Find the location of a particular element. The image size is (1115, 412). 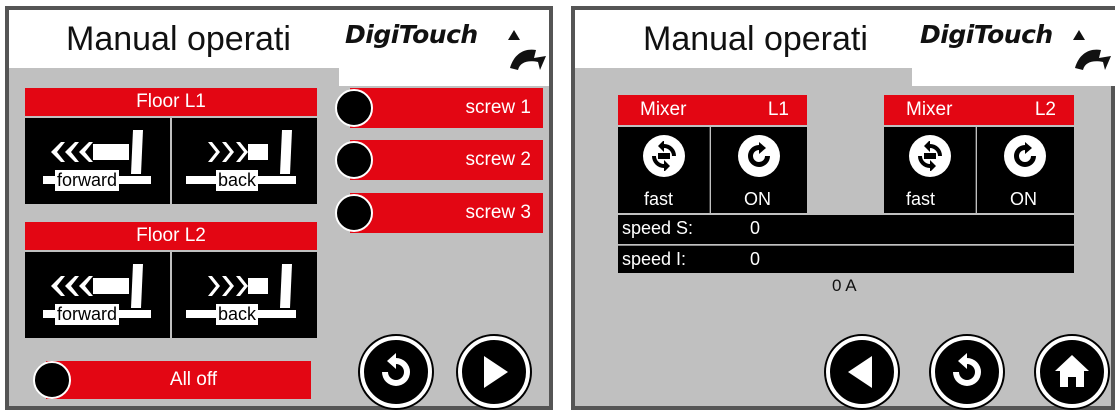

floor-l1-back-label: back is located at coordinates (237, 180).